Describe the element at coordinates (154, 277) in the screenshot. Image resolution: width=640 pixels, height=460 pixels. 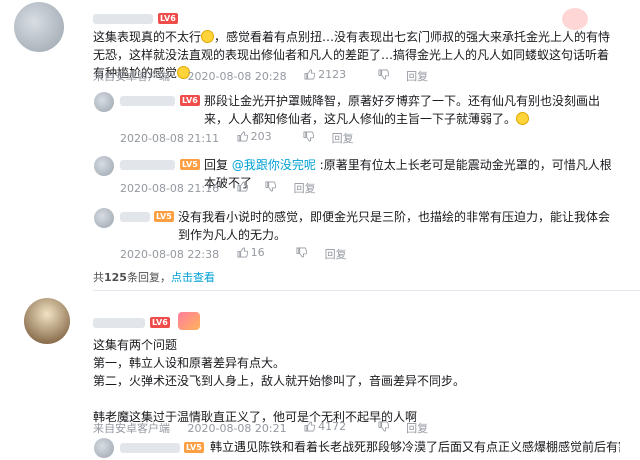
I see `reply-summary: 共125条回复，点击查看` at that location.